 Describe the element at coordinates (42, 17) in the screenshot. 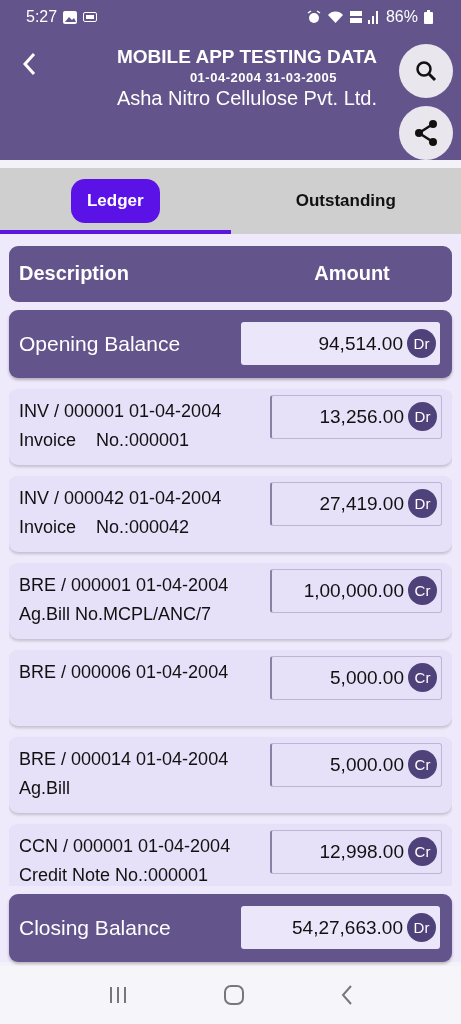

I see `clock: 5:27` at that location.